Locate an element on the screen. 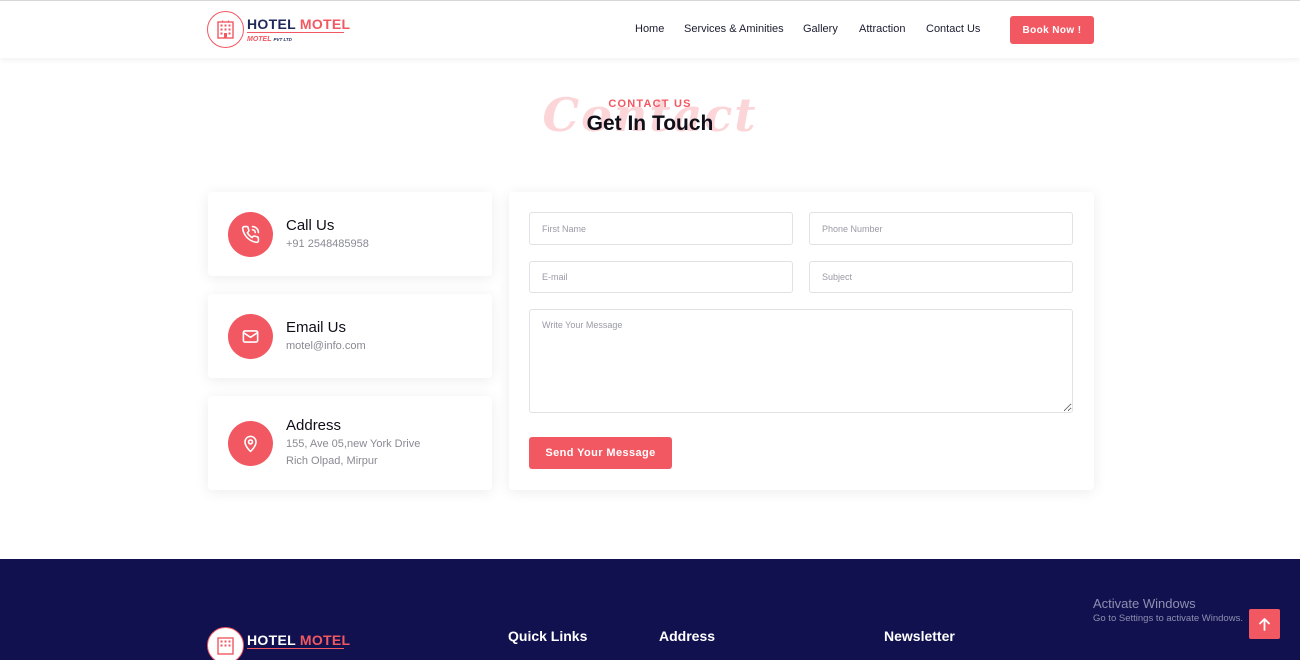 This screenshot has width=1300, height=660. mail-icon is located at coordinates (250, 336).